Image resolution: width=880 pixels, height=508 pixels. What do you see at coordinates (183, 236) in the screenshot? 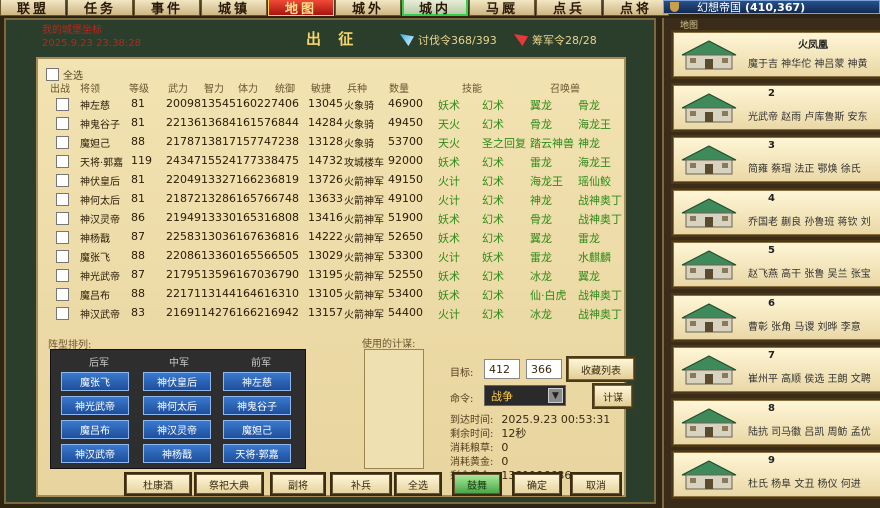
I see `general-force: 22583` at bounding box center [183, 236].